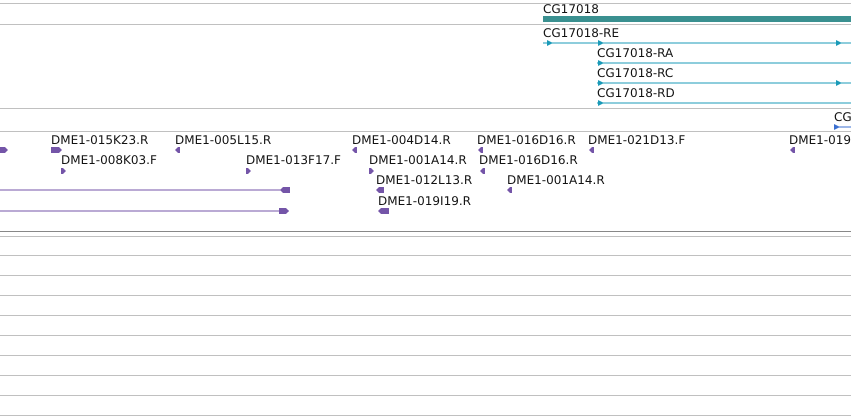  Describe the element at coordinates (581, 33) in the screenshot. I see `transcript-label: CG17018-RE` at that location.